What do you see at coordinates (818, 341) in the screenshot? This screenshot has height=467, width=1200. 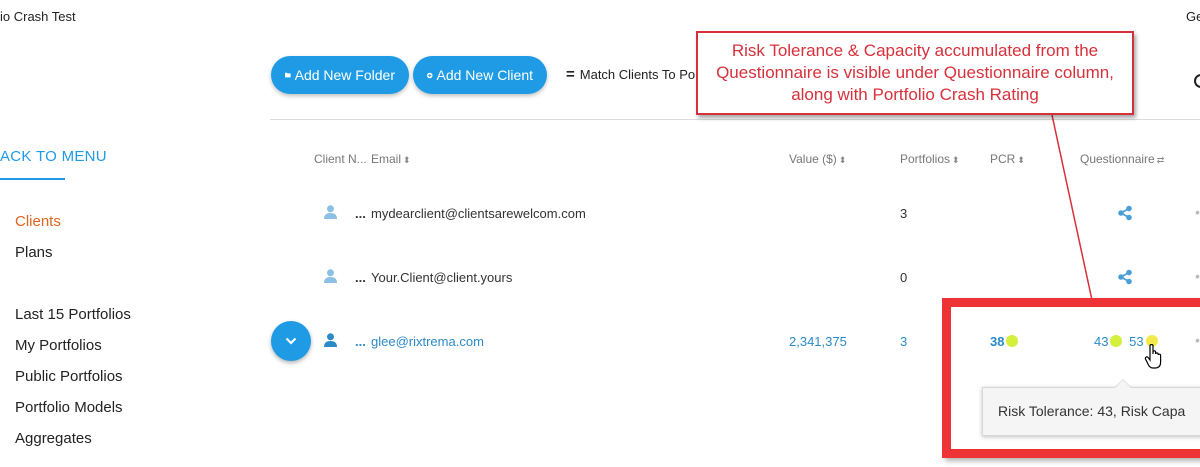 I see `portfolio-value: 2,341,375` at bounding box center [818, 341].